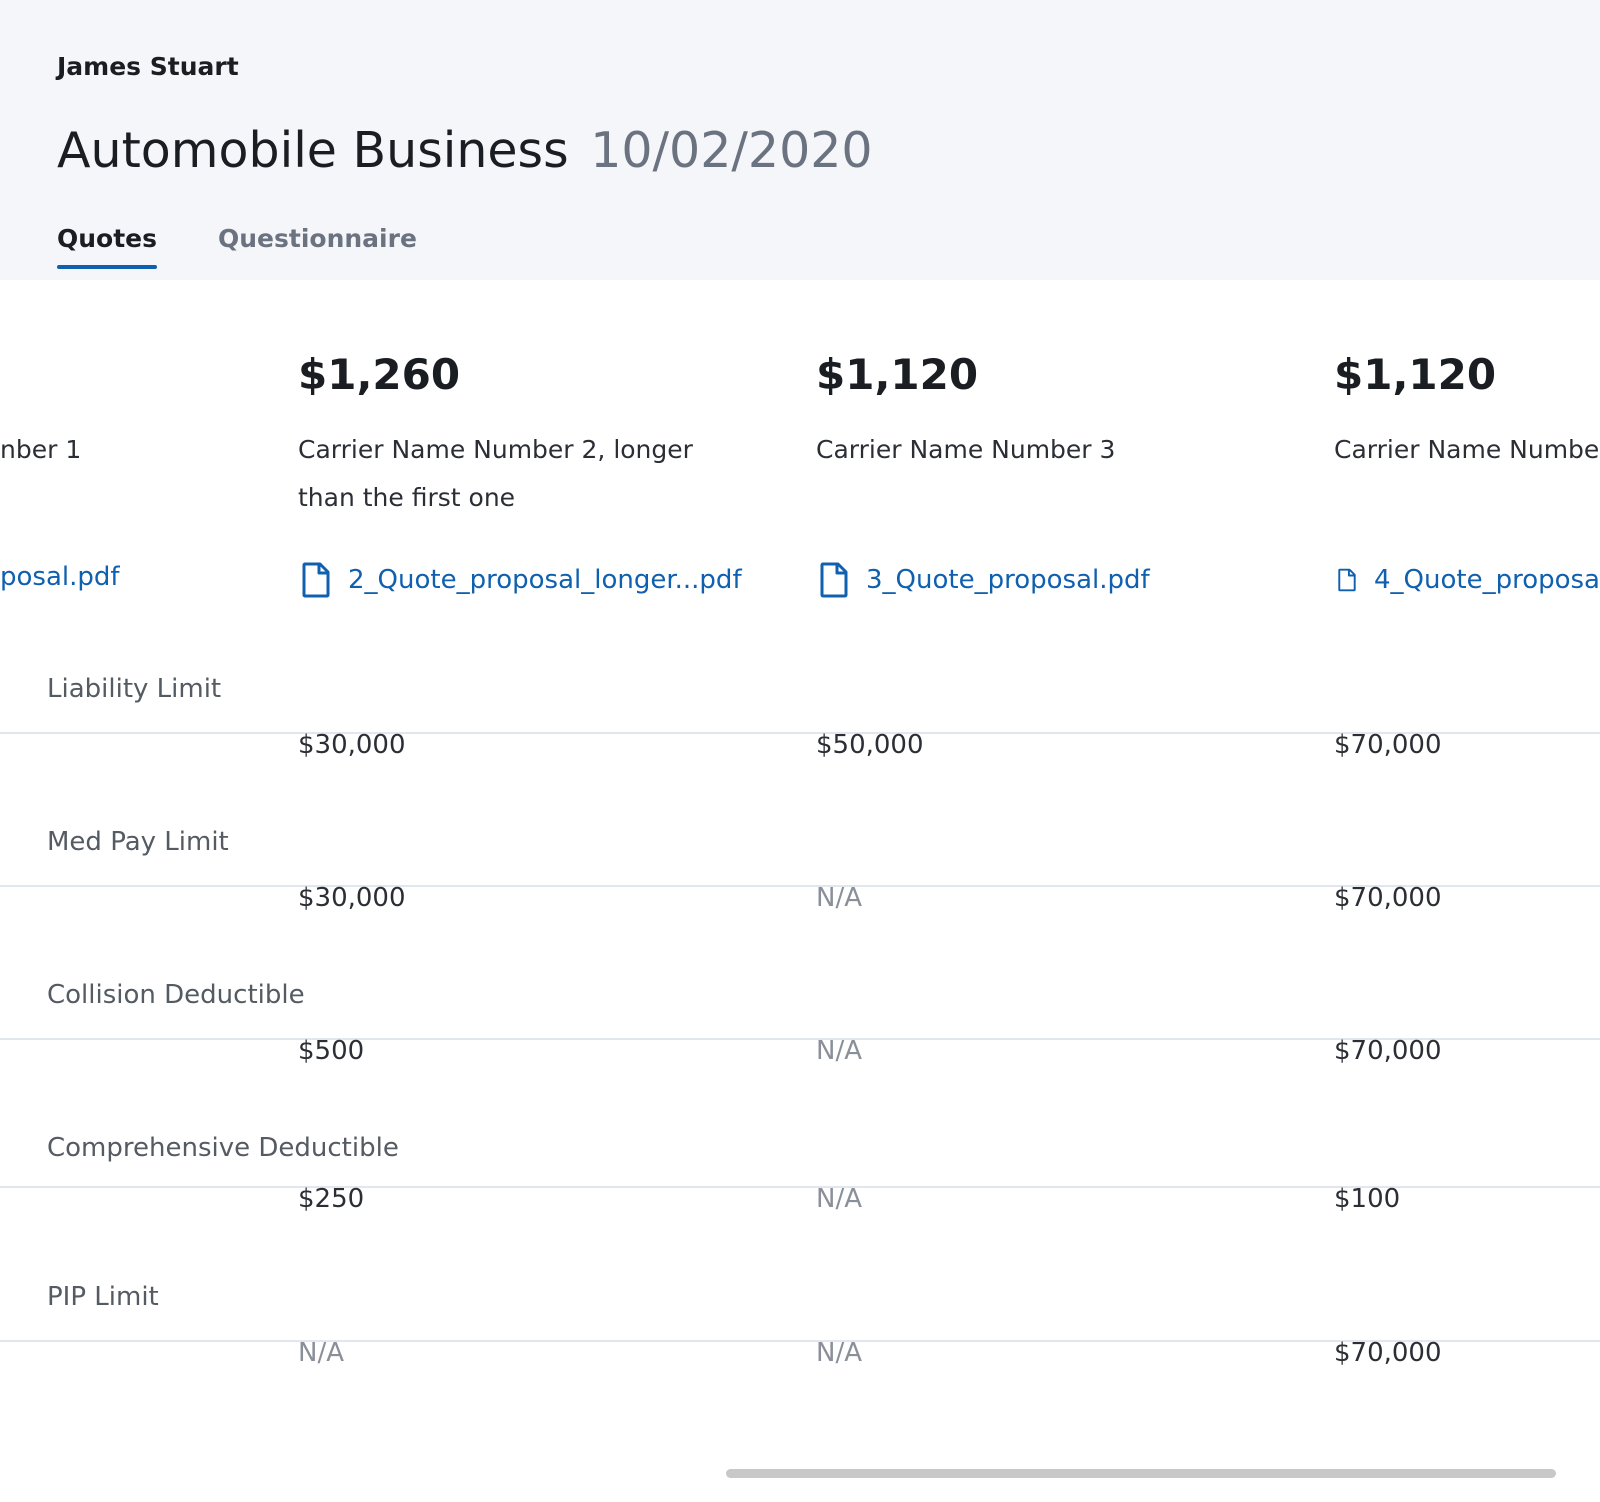 Image resolution: width=1600 pixels, height=1502 pixels. What do you see at coordinates (321, 1353) in the screenshot?
I see `cell-pip-2: N/A` at bounding box center [321, 1353].